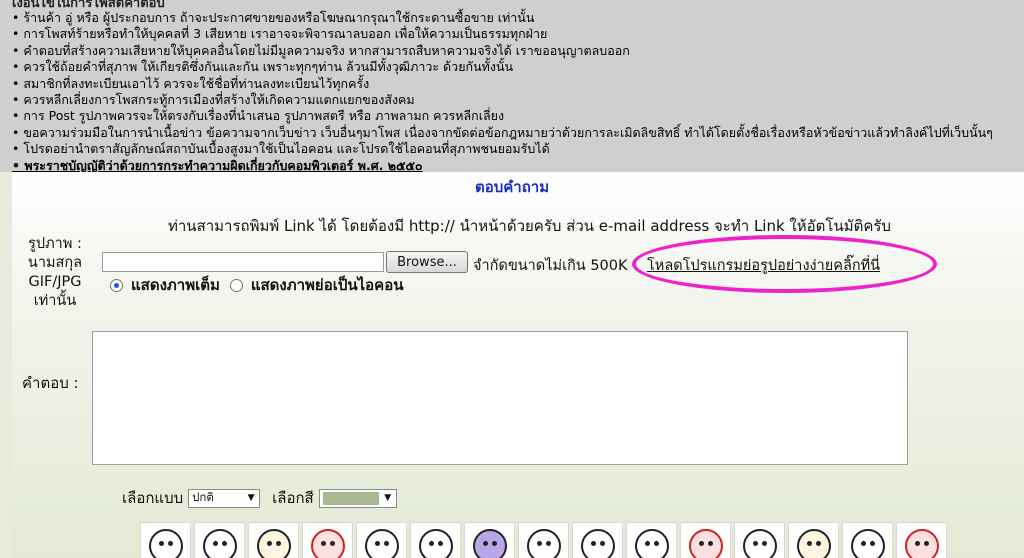  What do you see at coordinates (759, 540) in the screenshot?
I see `scared-icon` at bounding box center [759, 540].